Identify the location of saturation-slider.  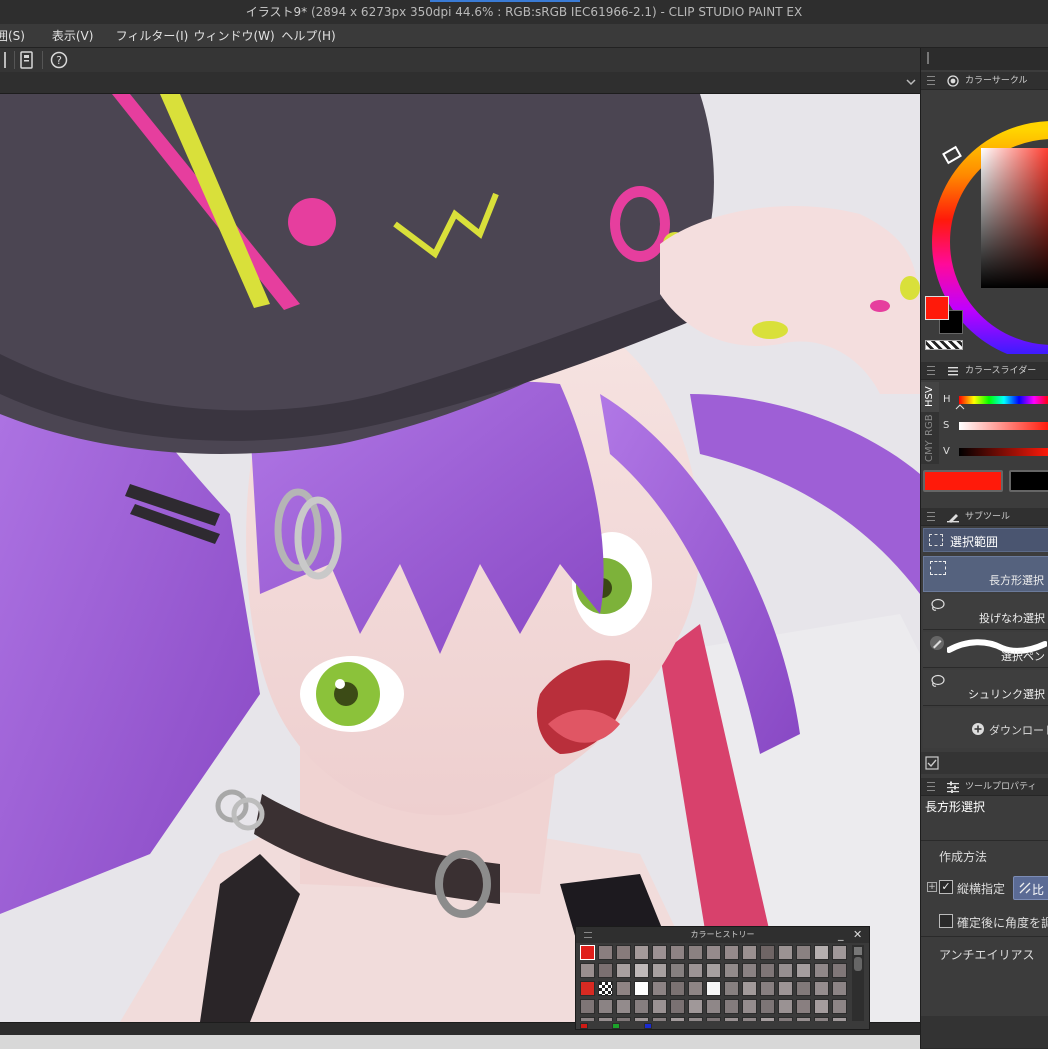
(1003, 426).